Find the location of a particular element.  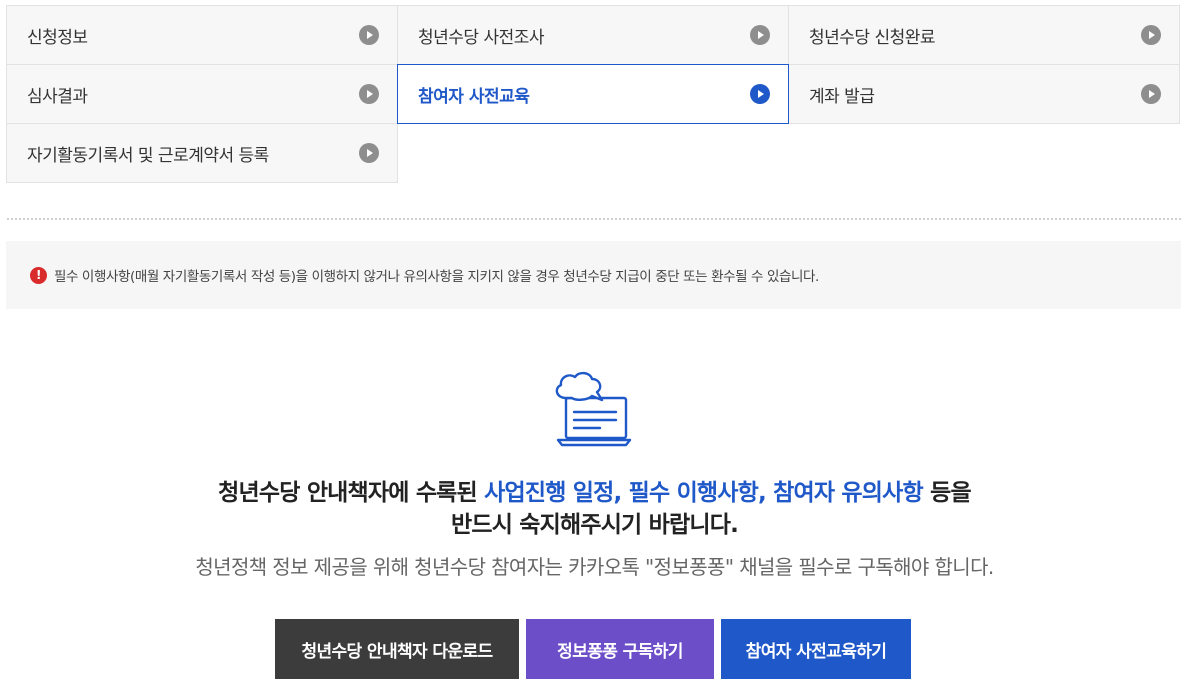

menu-item-label: 청년수당 신청완료 is located at coordinates (872, 37).